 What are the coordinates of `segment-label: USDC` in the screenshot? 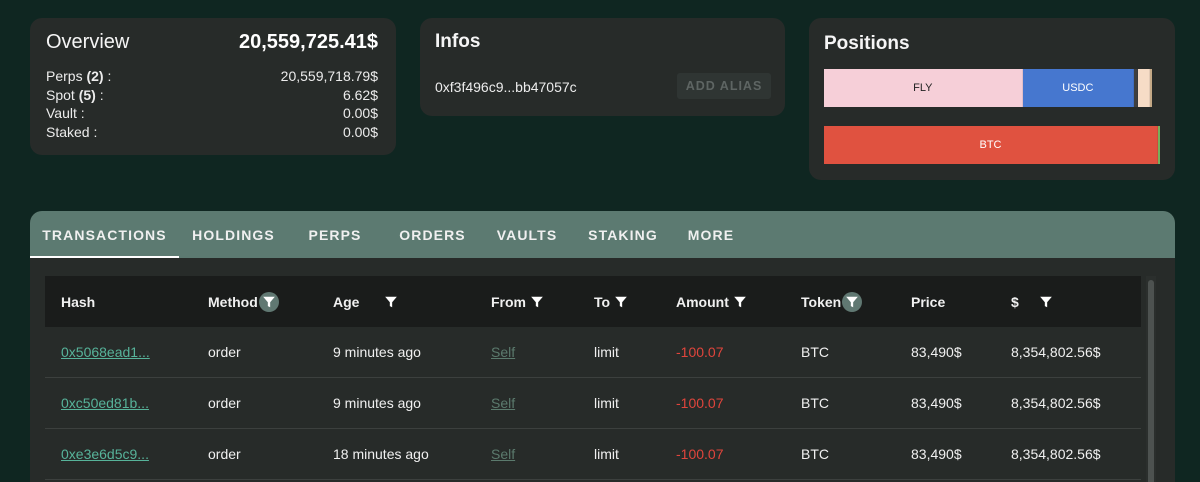 It's located at (1078, 88).